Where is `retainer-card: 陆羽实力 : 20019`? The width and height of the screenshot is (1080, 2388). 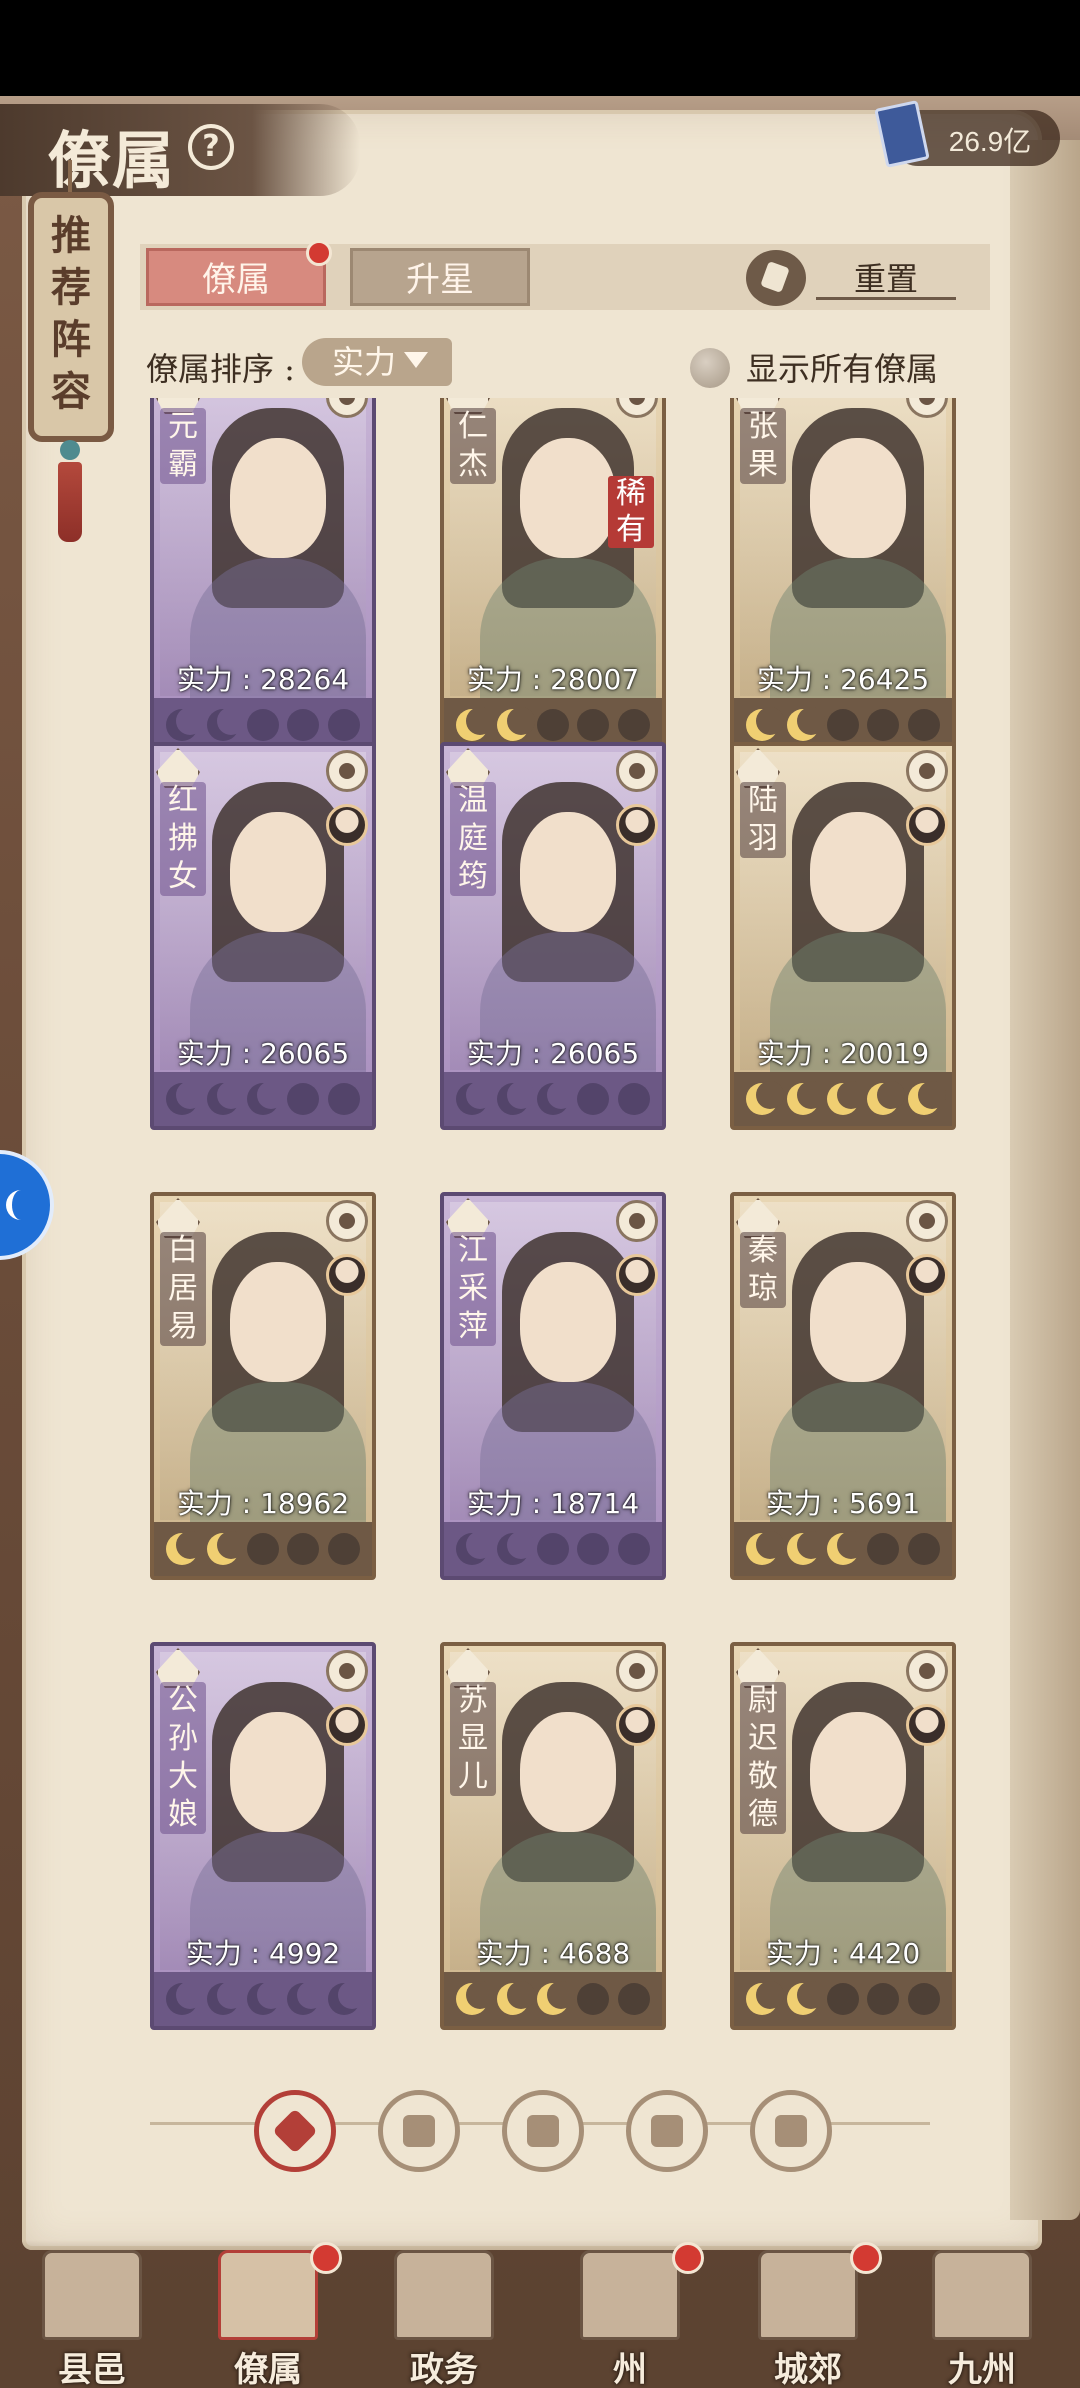
retainer-card: 陆羽实力 : 20019 is located at coordinates (843, 936).